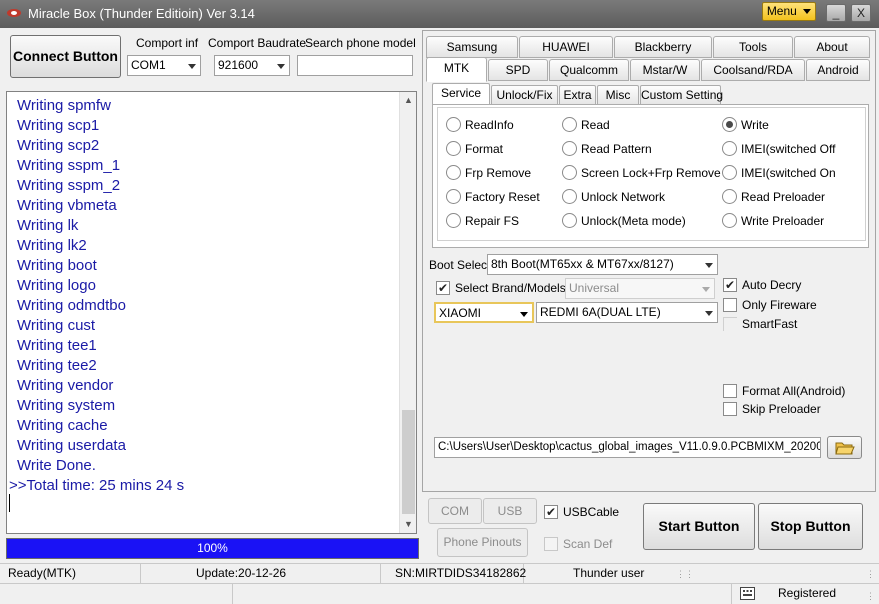 The width and height of the screenshot is (879, 604). Describe the element at coordinates (360, 43) in the screenshot. I see `search-phone-label: Search phone model` at that location.